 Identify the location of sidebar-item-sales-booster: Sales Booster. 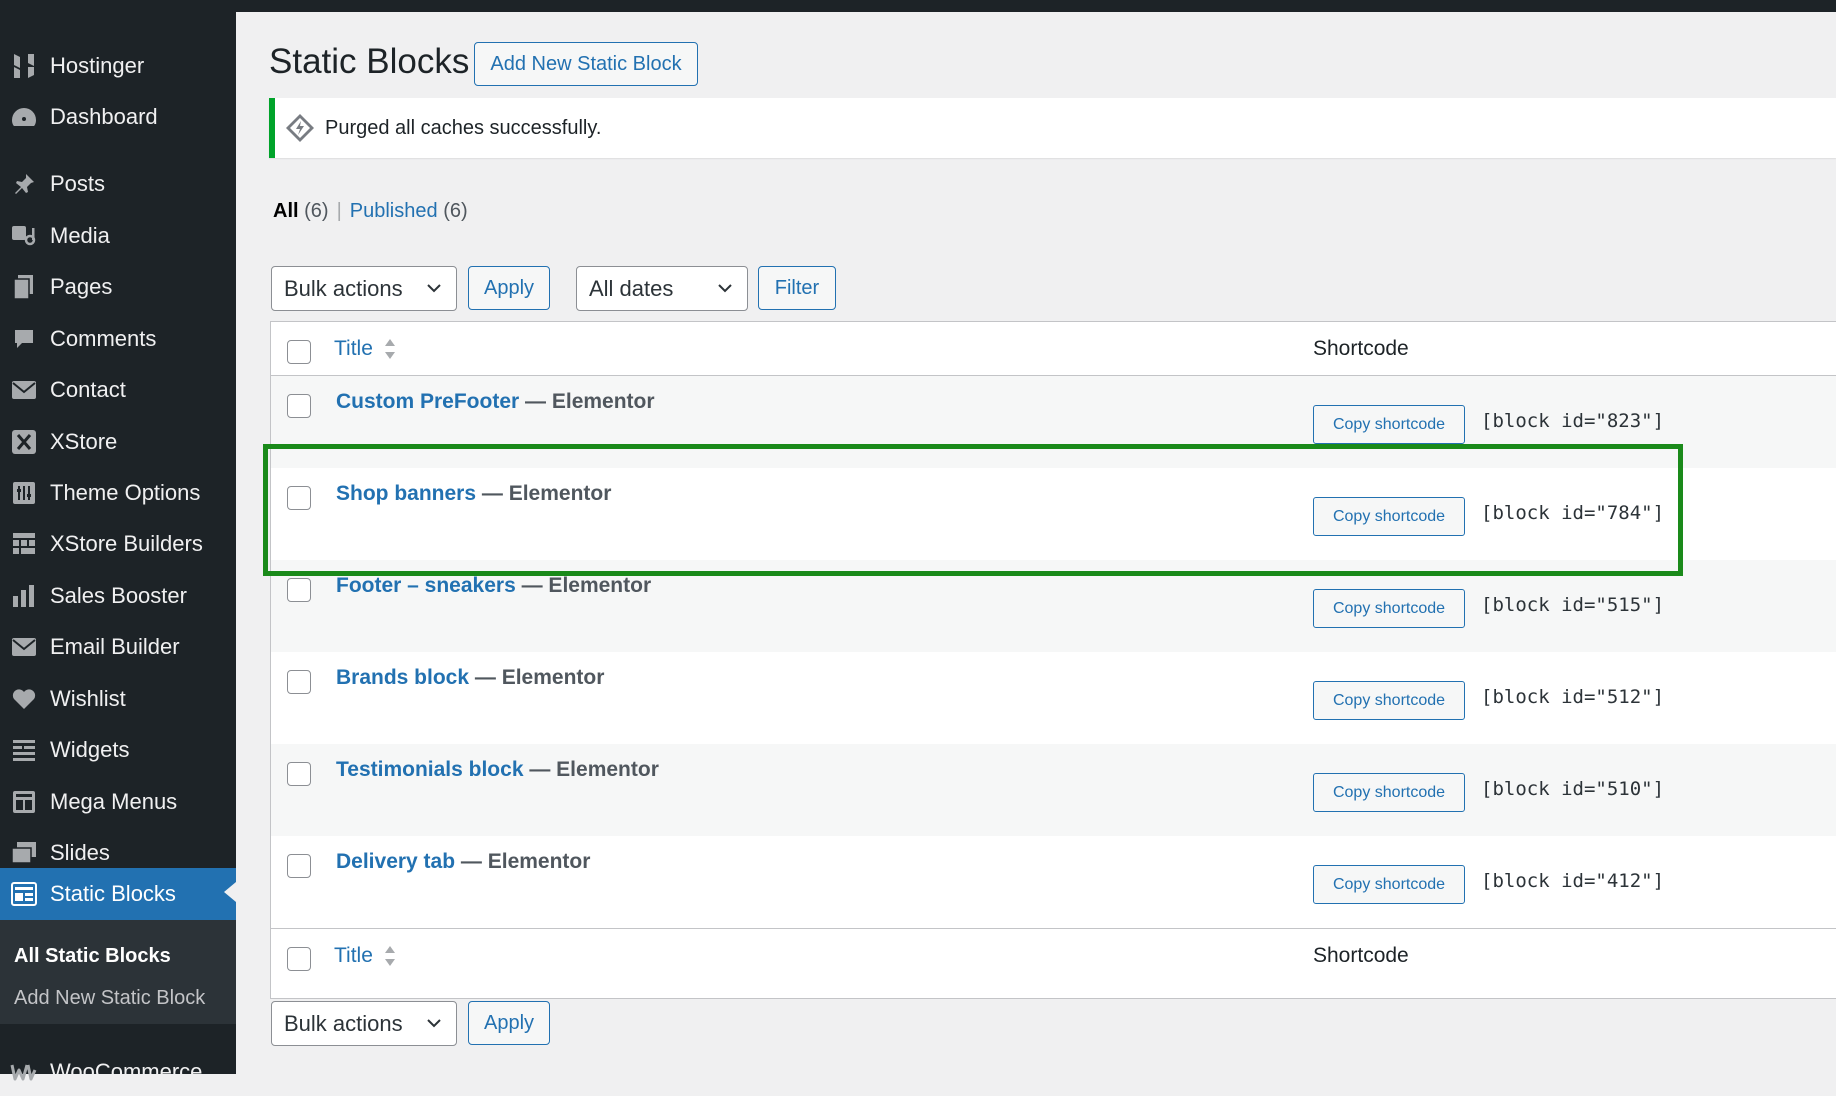
(118, 596).